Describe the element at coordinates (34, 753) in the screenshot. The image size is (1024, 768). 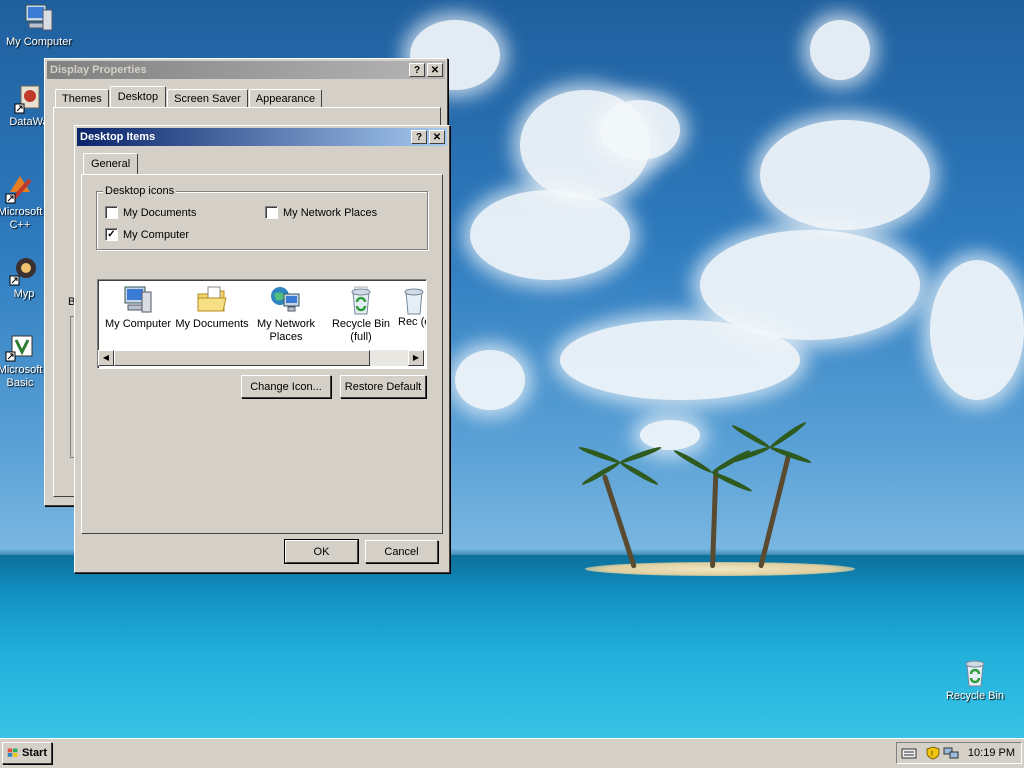
I see `start-label: Start` at that location.